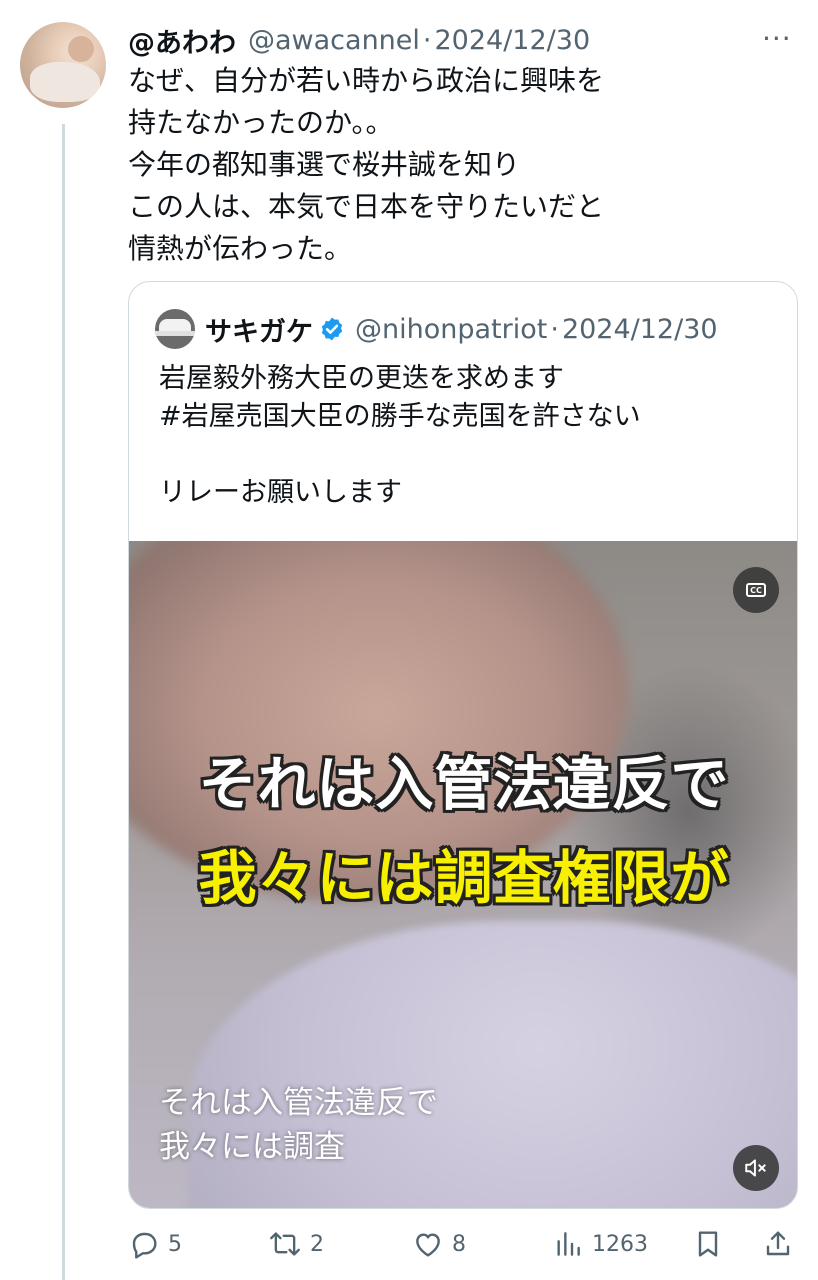  I want to click on more-options-icon: ···, so click(777, 38).